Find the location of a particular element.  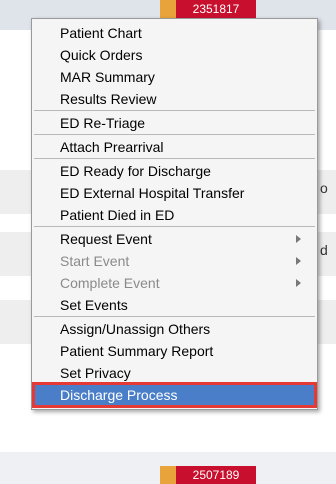

id-badge: 2507189 is located at coordinates (216, 475).